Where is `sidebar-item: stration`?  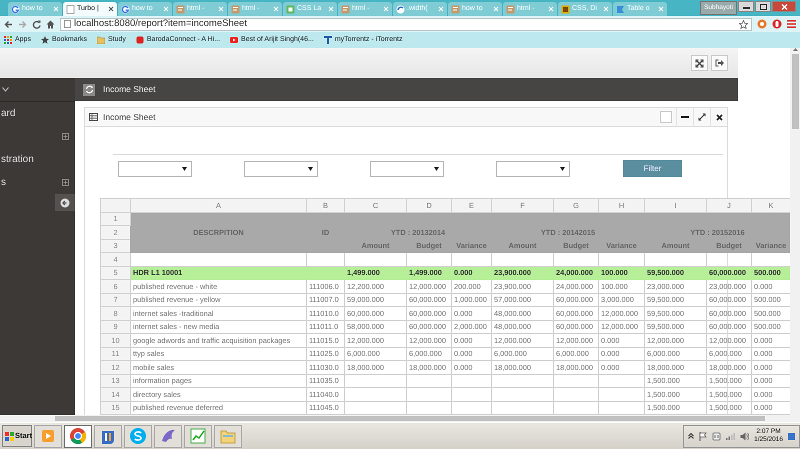 sidebar-item: stration is located at coordinates (37, 159).